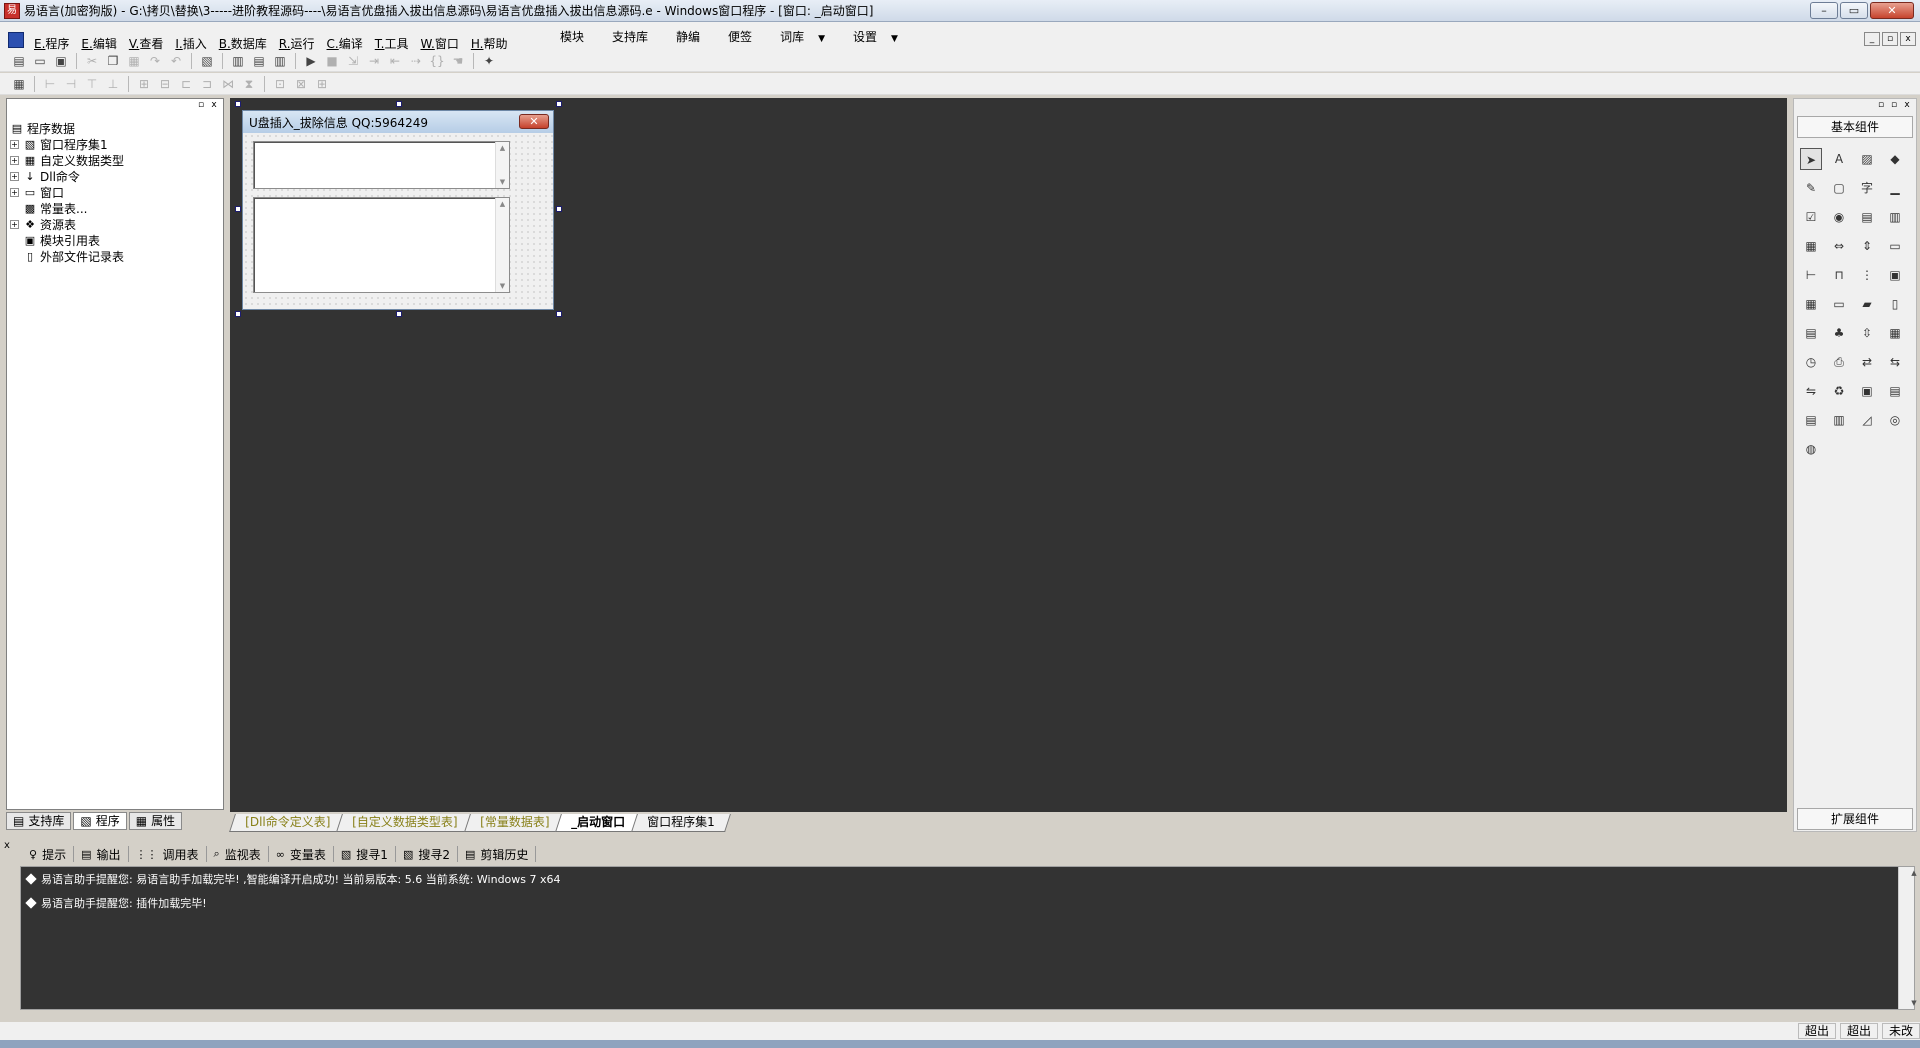 The height and width of the screenshot is (1048, 1920). What do you see at coordinates (437, 61) in the screenshot?
I see `breakpoint-icon: {}` at bounding box center [437, 61].